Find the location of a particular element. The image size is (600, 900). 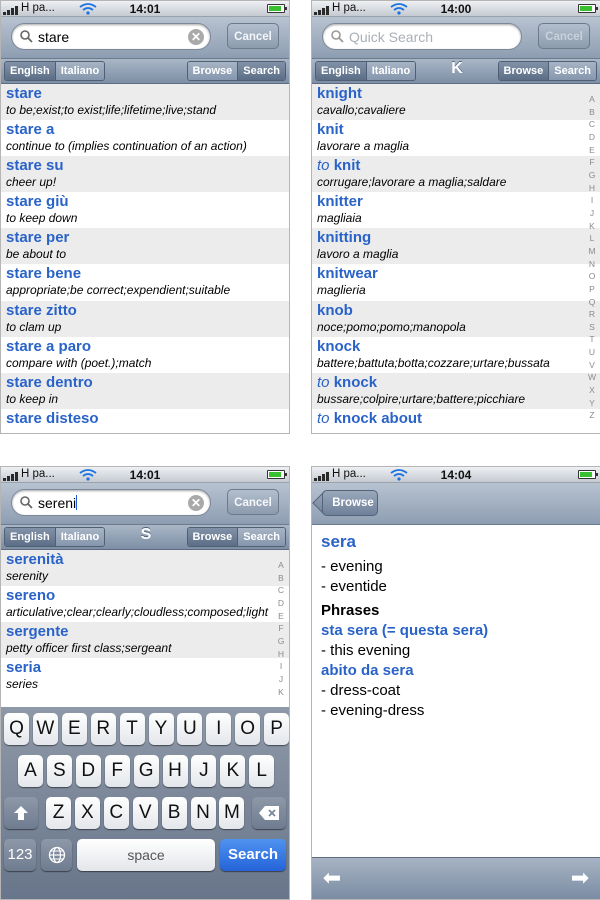

alphabet-index: ABCDEFGHIJKLMNOPQRSTUVWXYZ is located at coordinates (592, 257).